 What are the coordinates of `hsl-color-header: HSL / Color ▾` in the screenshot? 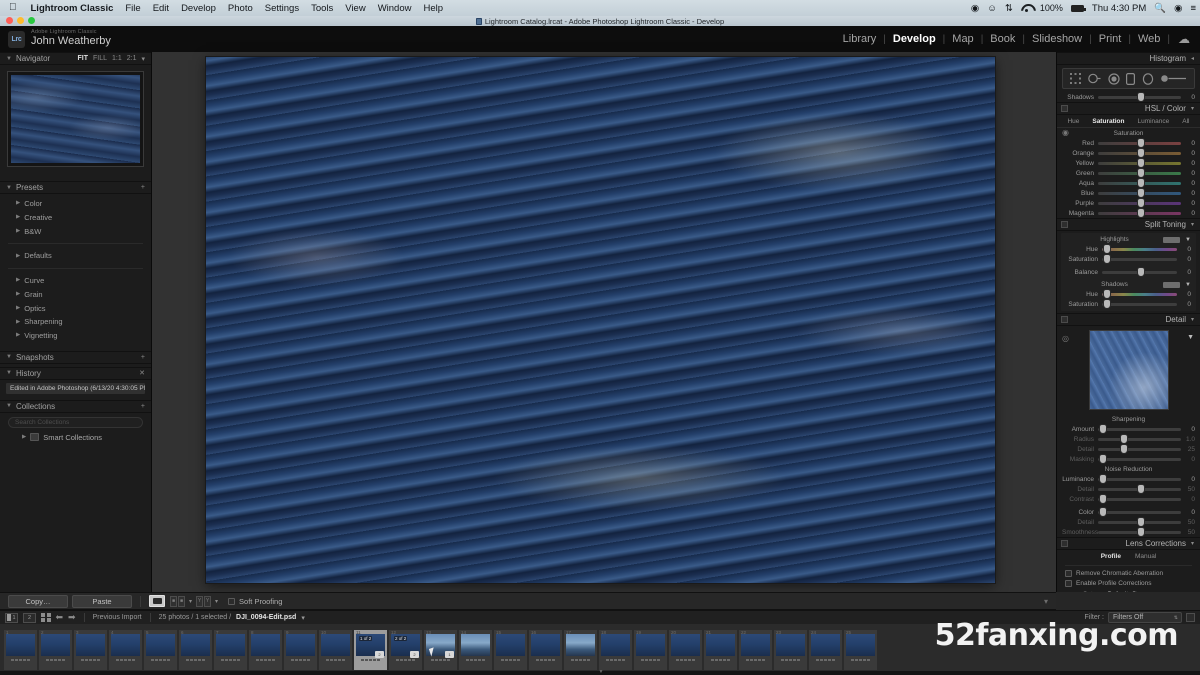 It's located at (1128, 108).